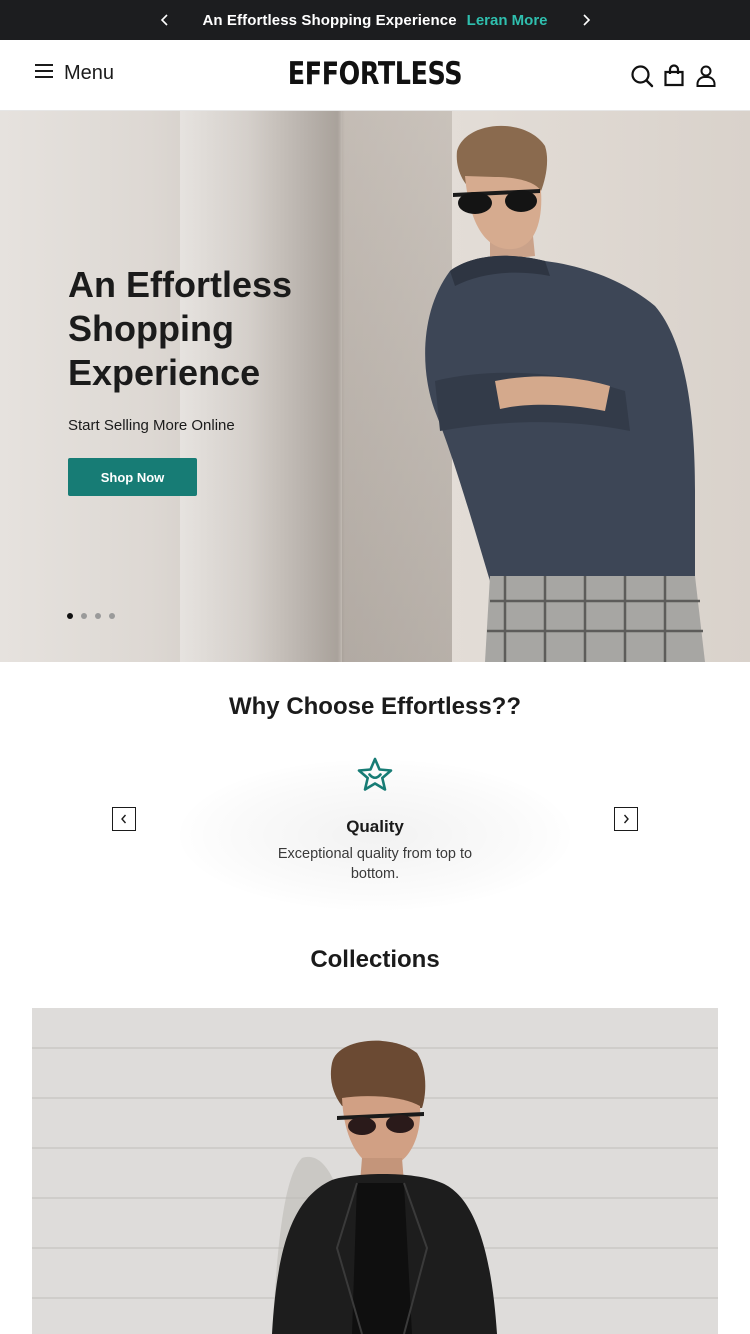  What do you see at coordinates (706, 76) in the screenshot?
I see `account-icon` at bounding box center [706, 76].